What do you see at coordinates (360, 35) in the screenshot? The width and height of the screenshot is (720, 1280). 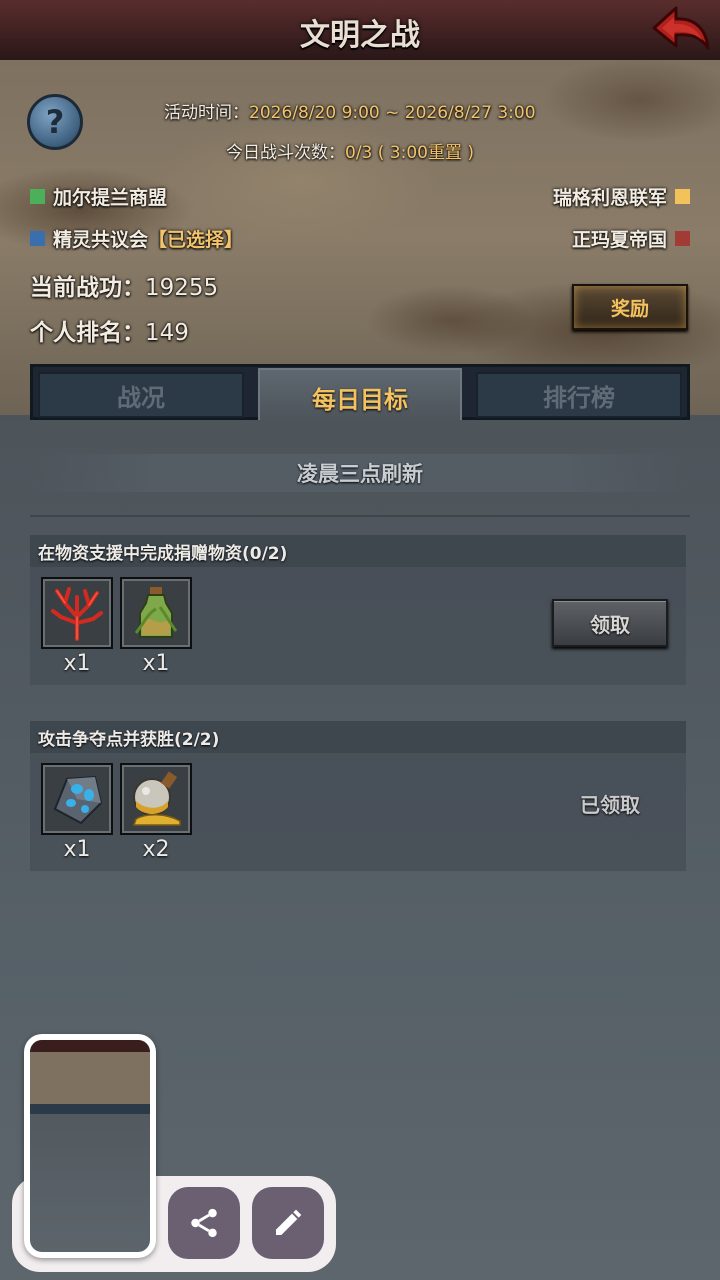 I see `page-title: 文明之战` at bounding box center [360, 35].